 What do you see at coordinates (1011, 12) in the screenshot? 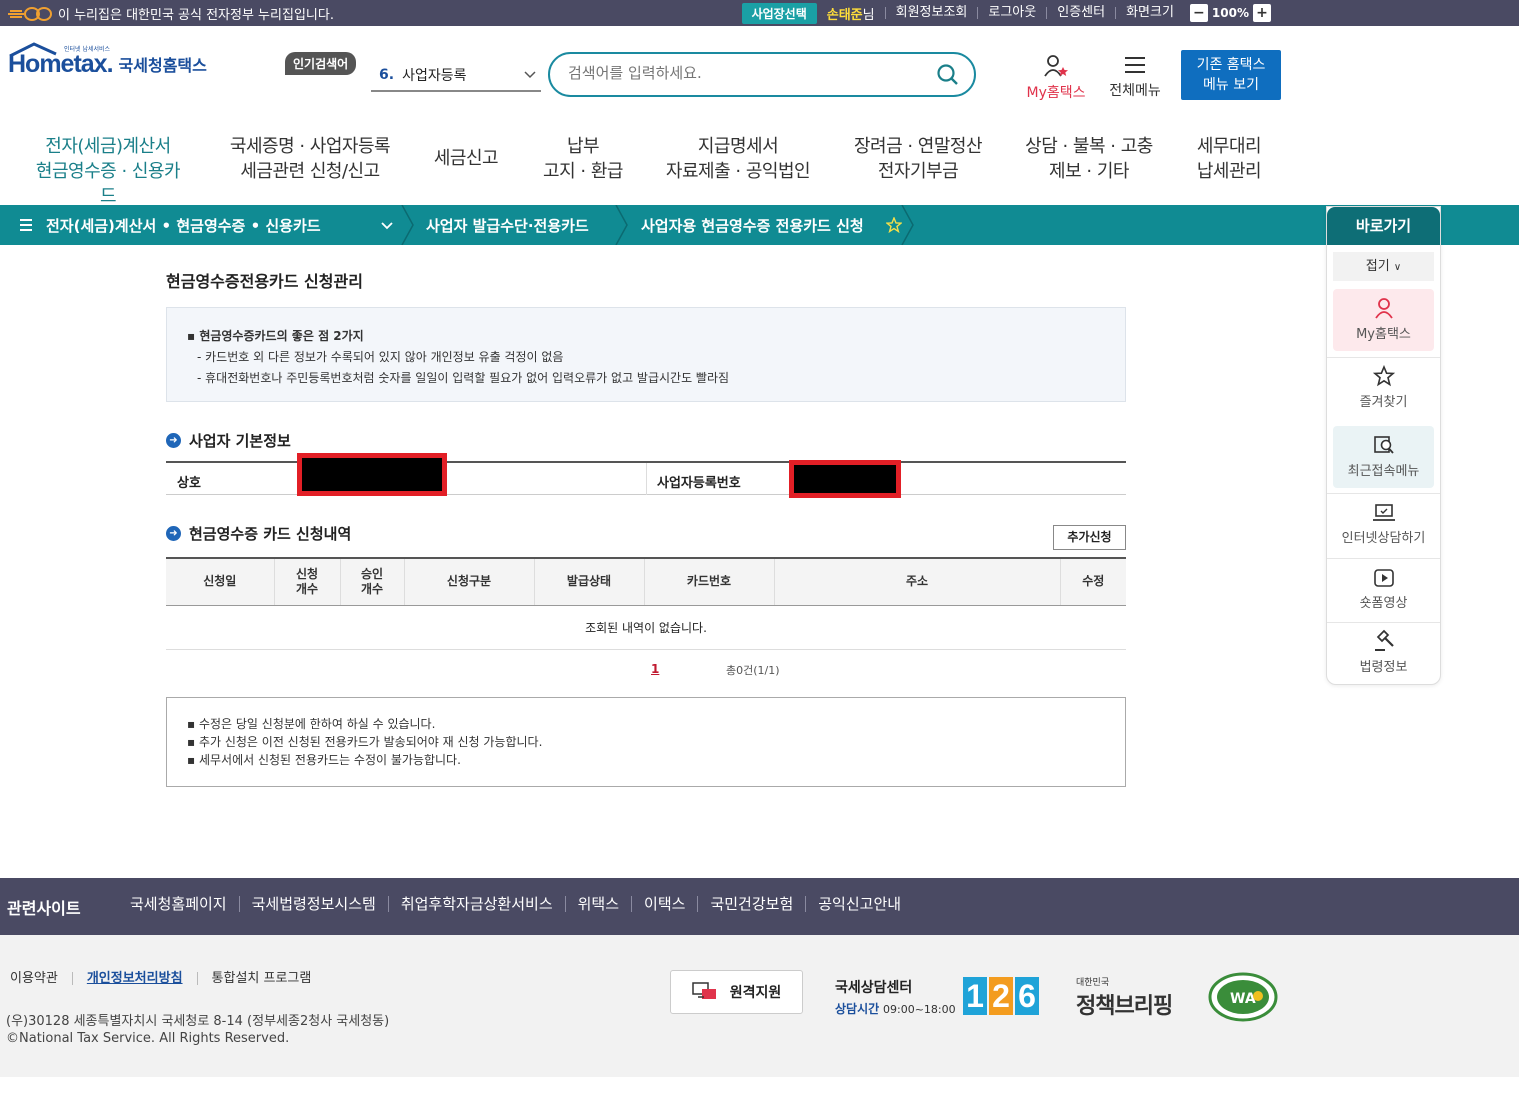
I see `logout-link: 로그아웃` at bounding box center [1011, 12].